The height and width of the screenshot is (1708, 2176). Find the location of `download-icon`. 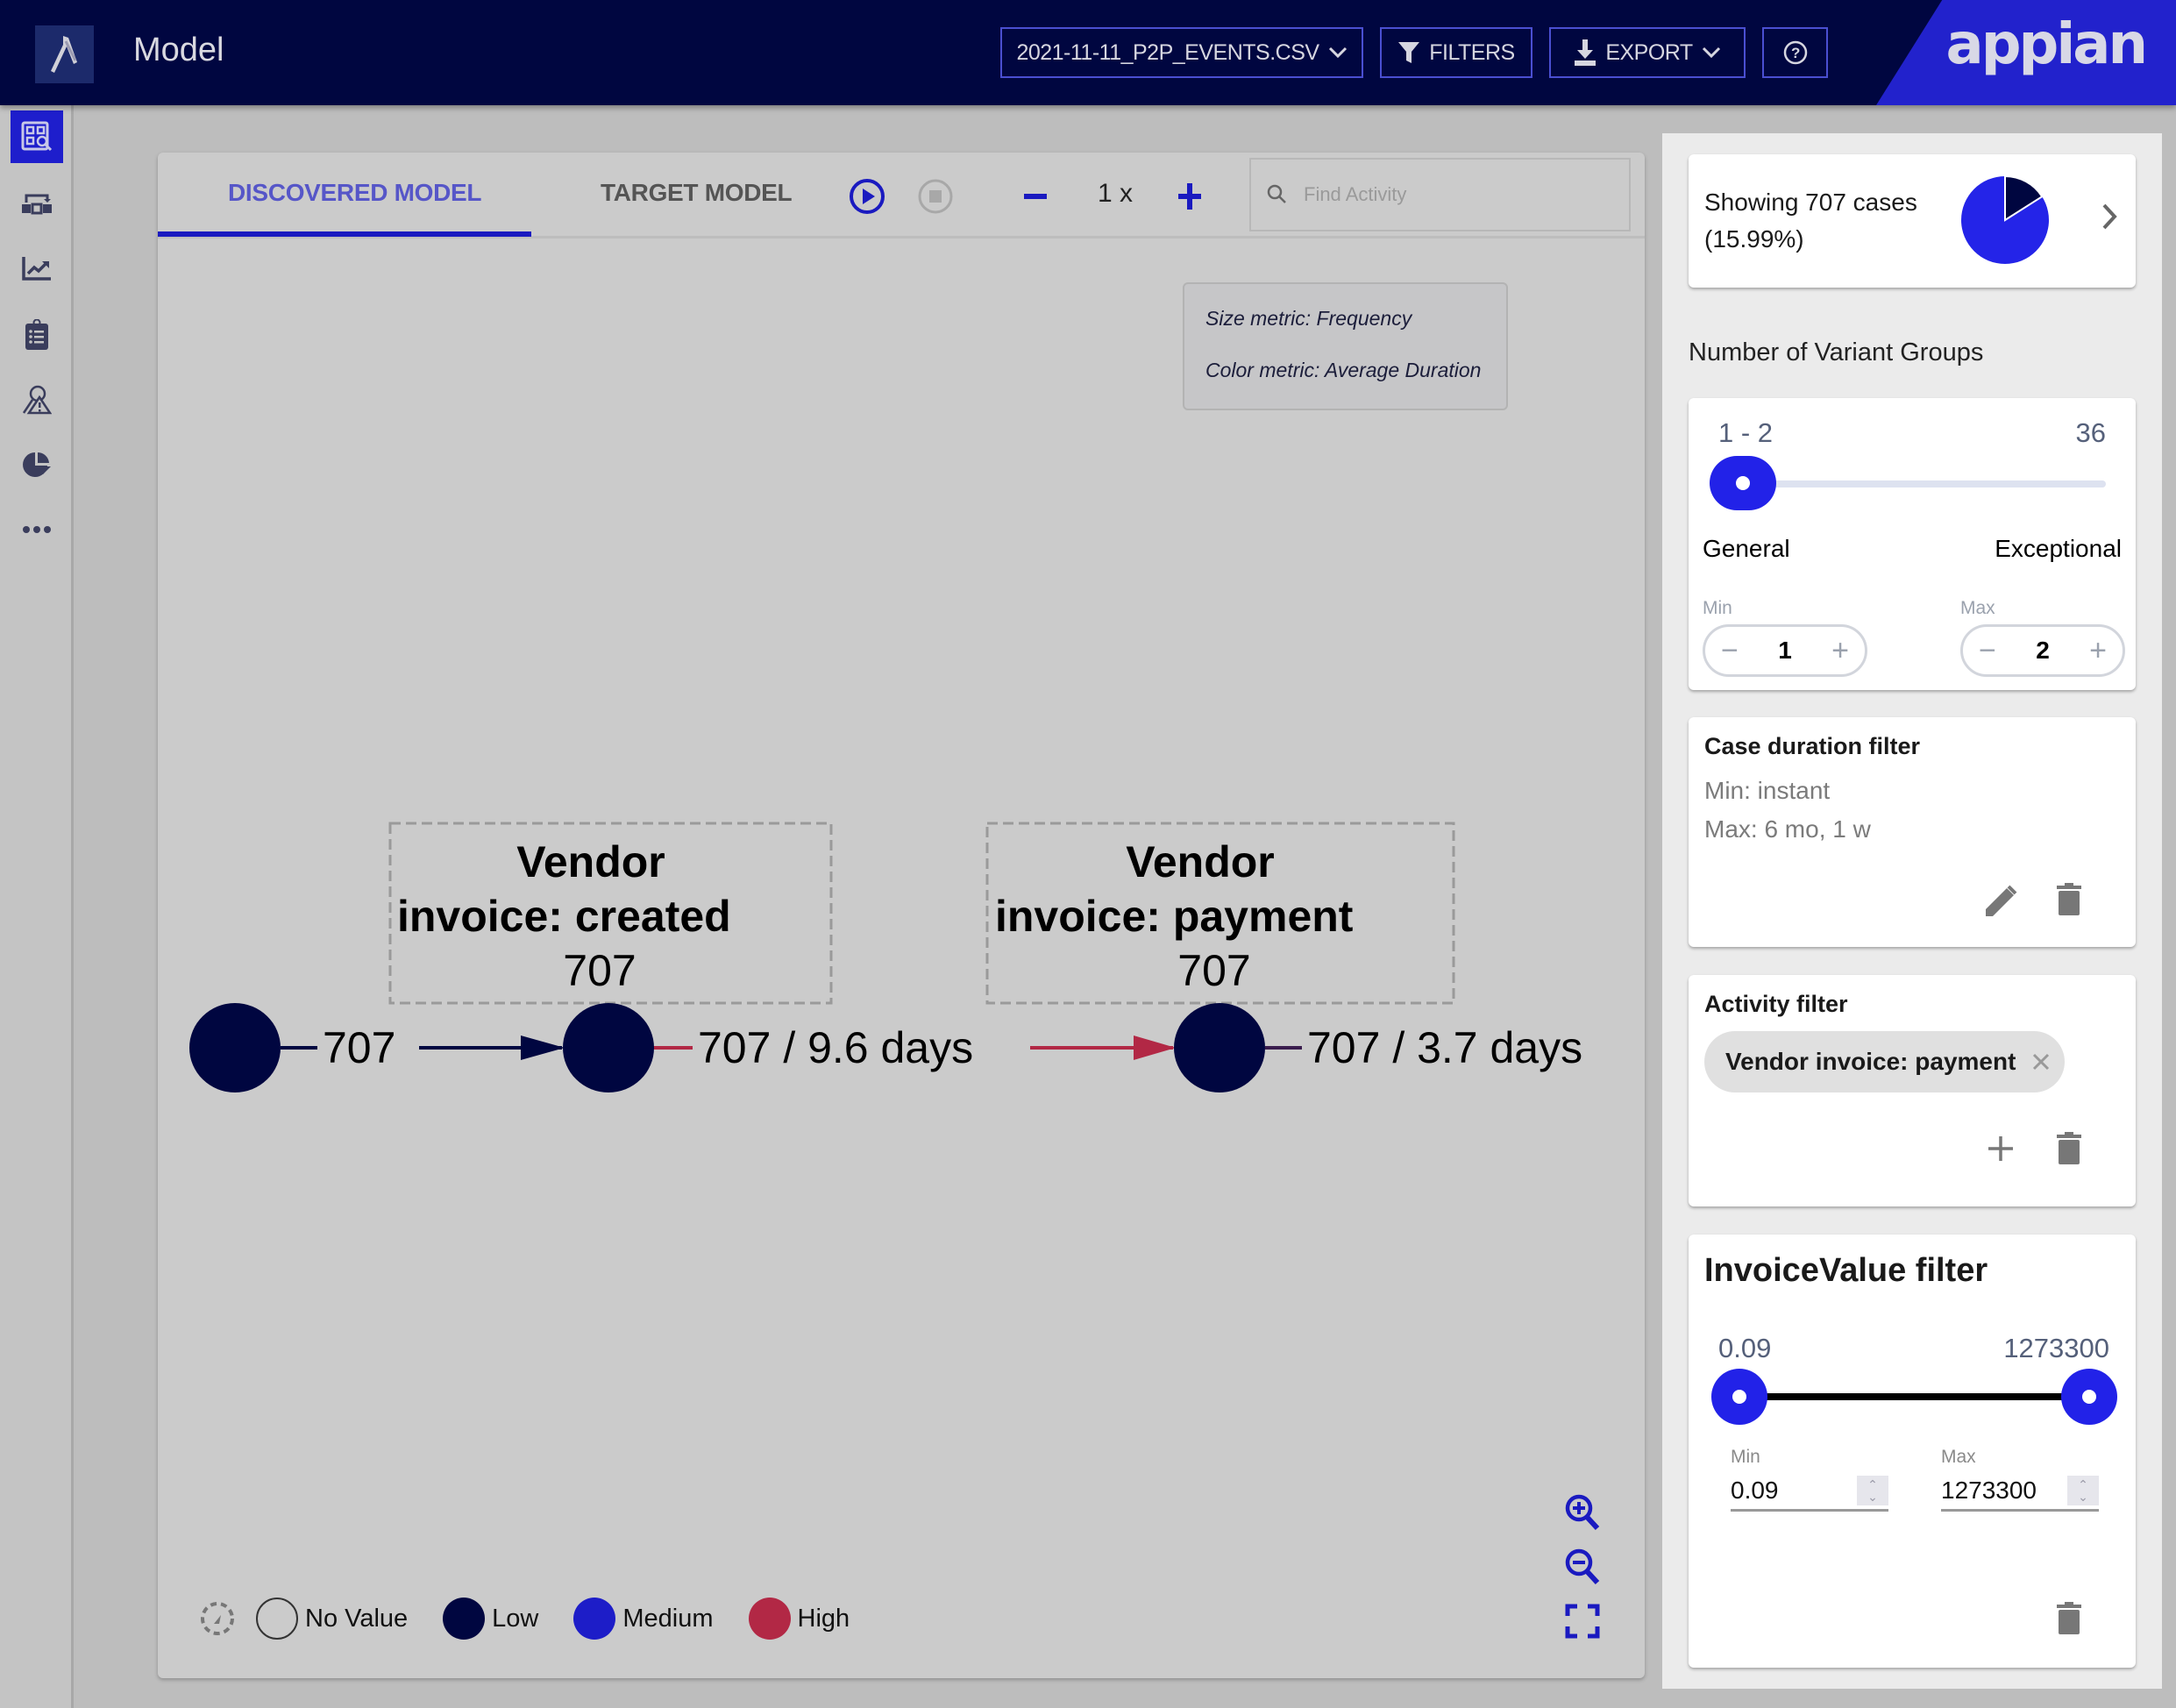

download-icon is located at coordinates (1585, 52).